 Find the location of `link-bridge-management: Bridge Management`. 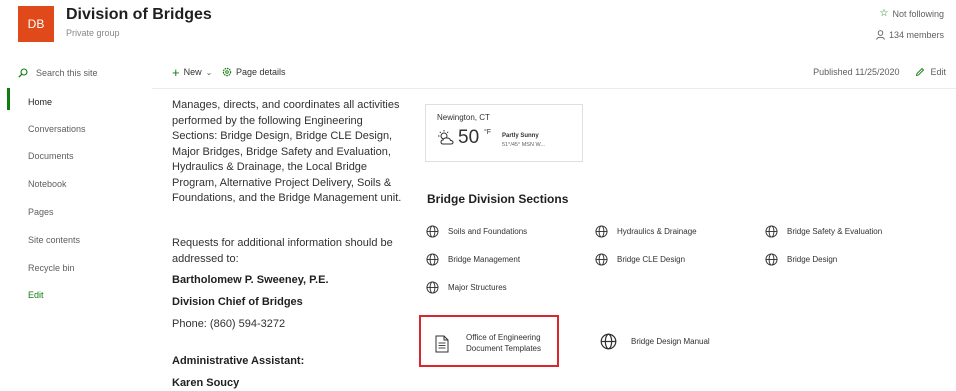

link-bridge-management: Bridge Management is located at coordinates (473, 259).